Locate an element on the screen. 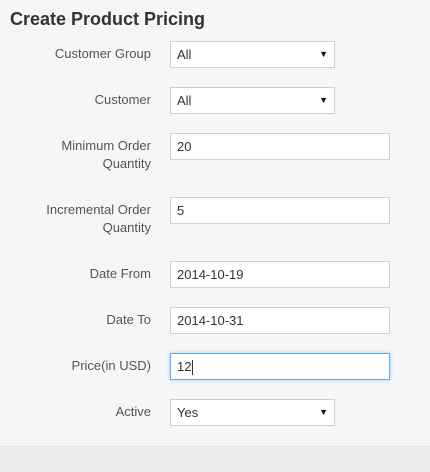 This screenshot has width=430, height=472. date-to-input: 2014-10-31 is located at coordinates (280, 320).